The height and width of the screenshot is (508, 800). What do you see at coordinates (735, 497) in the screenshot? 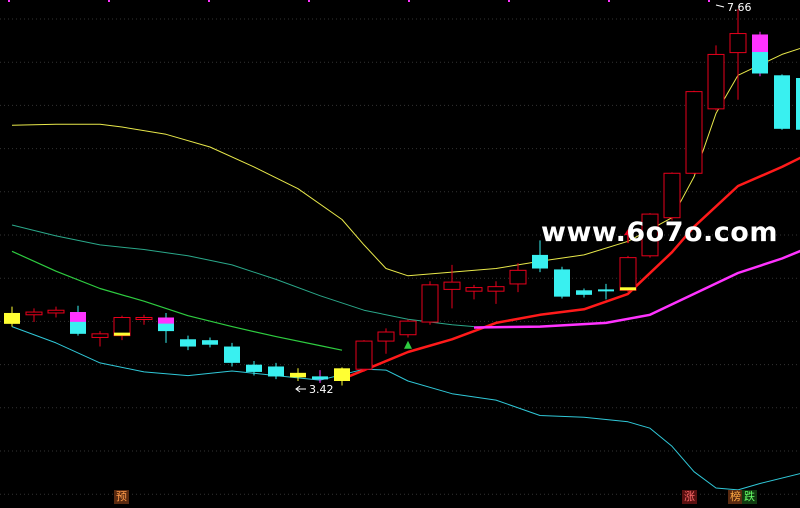
I see `badge-bang: 榜` at bounding box center [735, 497].